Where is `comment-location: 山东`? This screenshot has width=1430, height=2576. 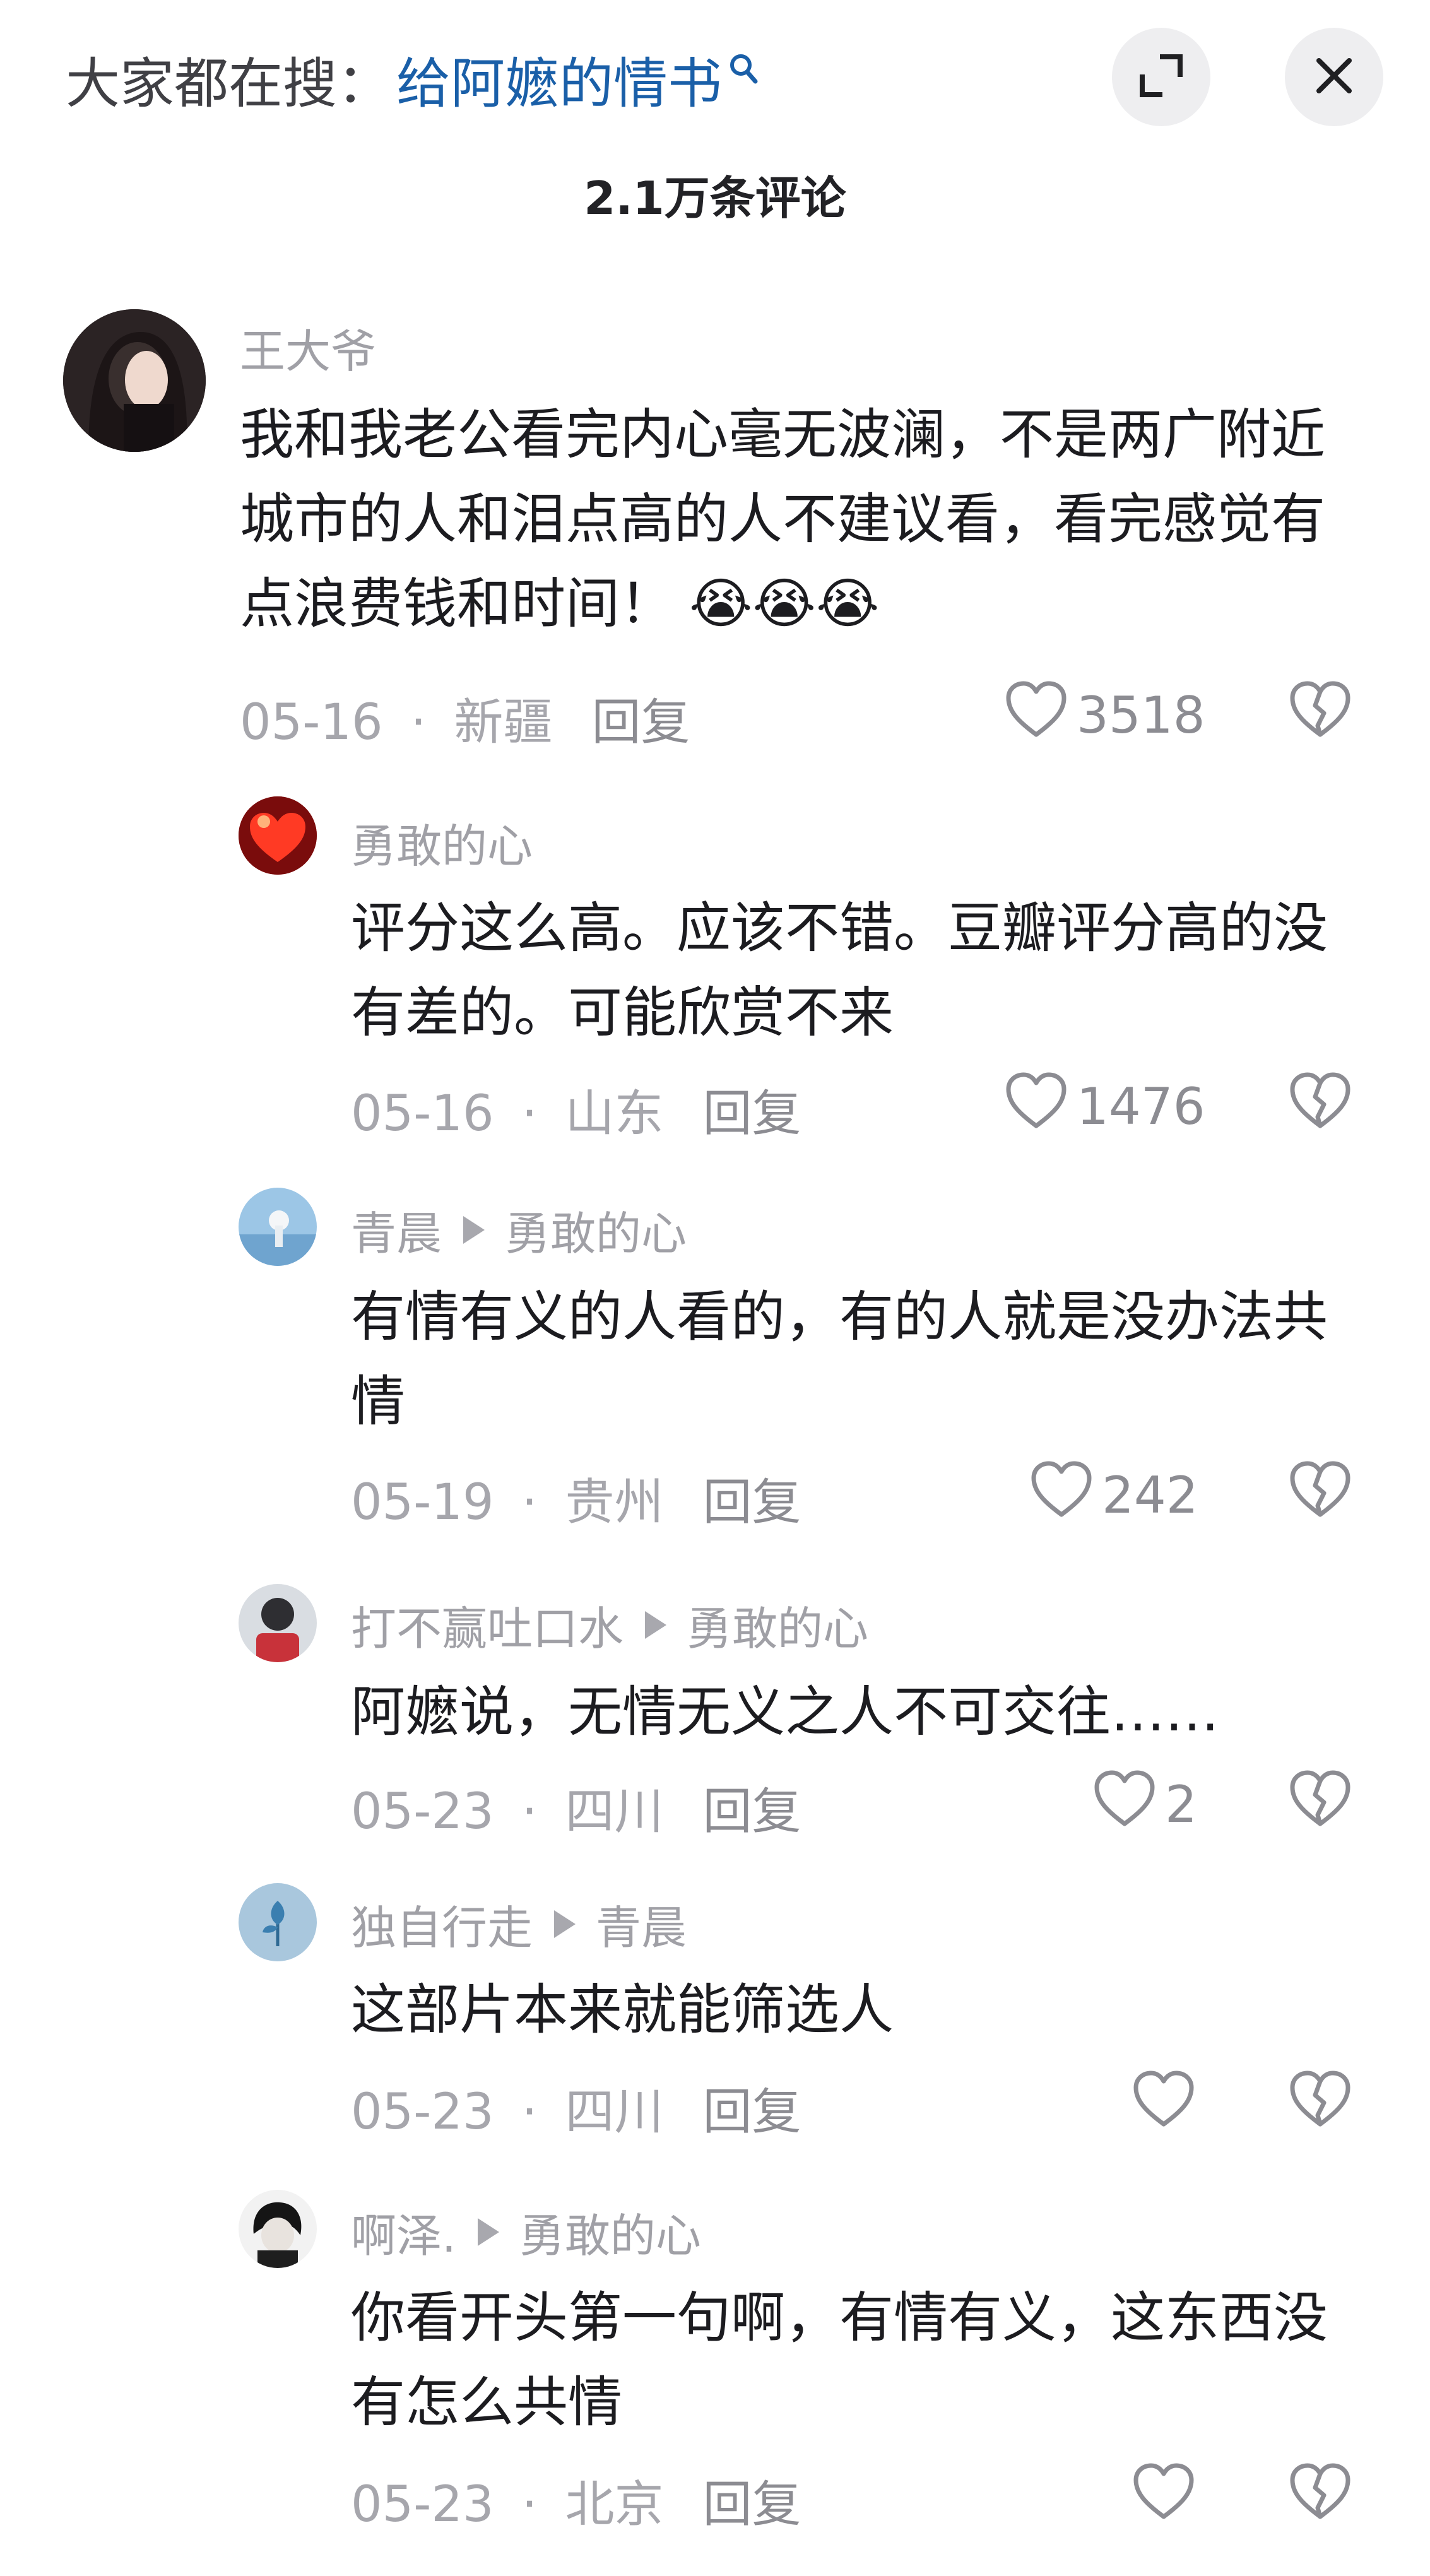 comment-location: 山东 is located at coordinates (614, 1113).